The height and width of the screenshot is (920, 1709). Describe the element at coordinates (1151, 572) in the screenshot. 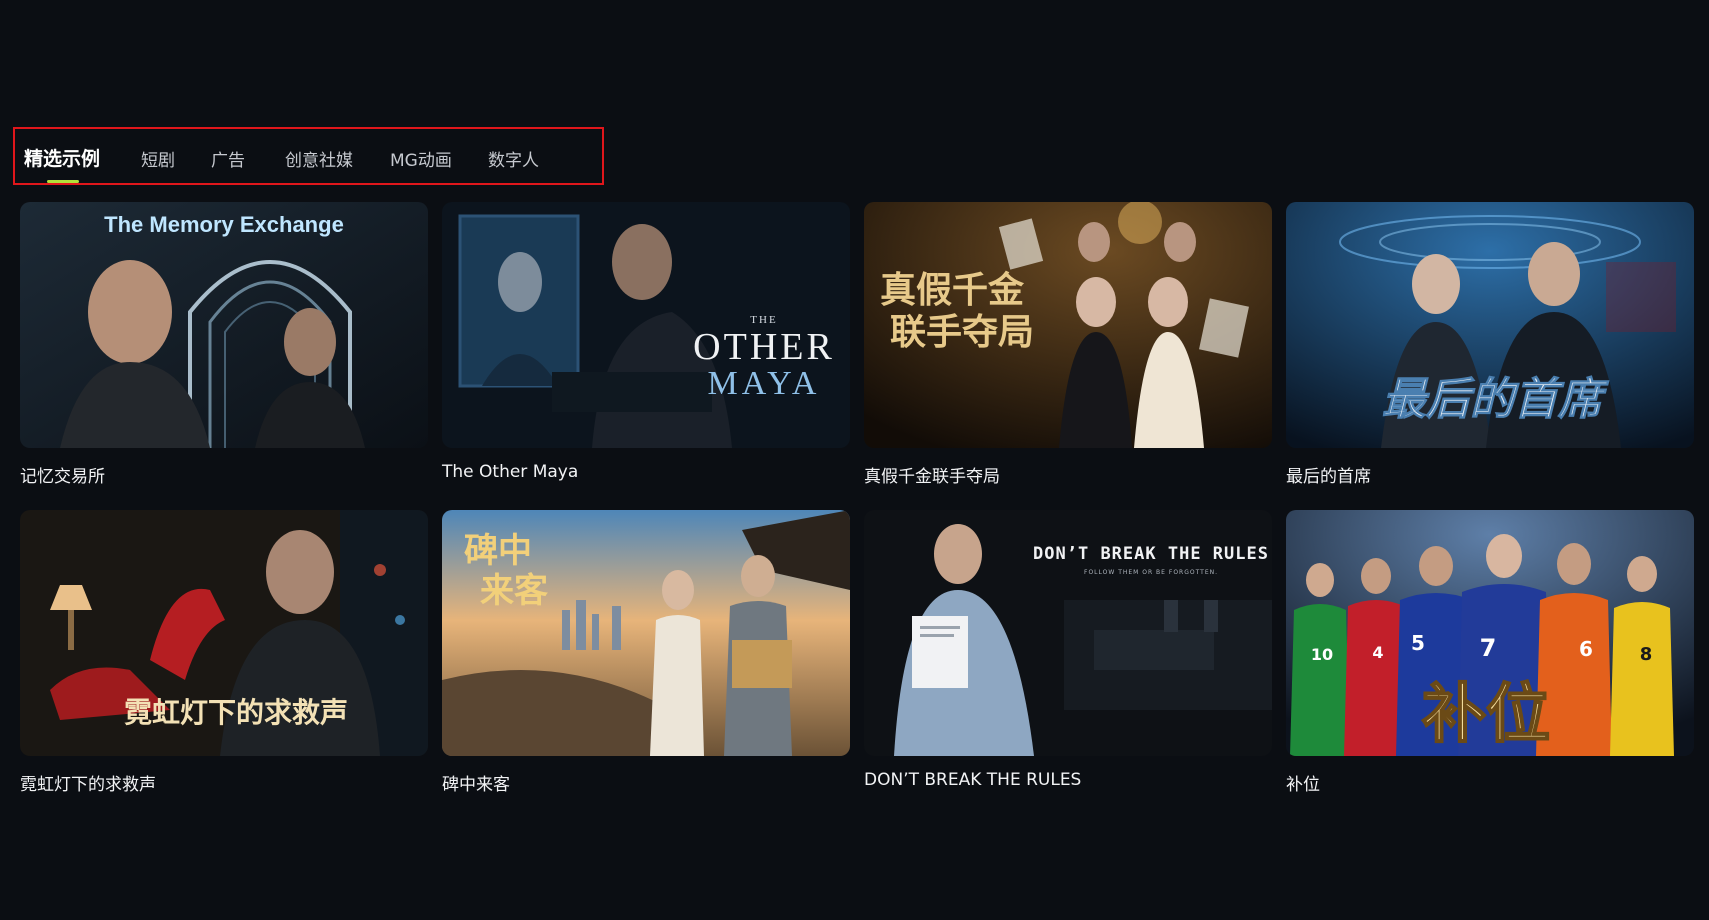

I see `poster-subtitle: FOLLOW THEM OR BE FORGOTTEN.` at that location.